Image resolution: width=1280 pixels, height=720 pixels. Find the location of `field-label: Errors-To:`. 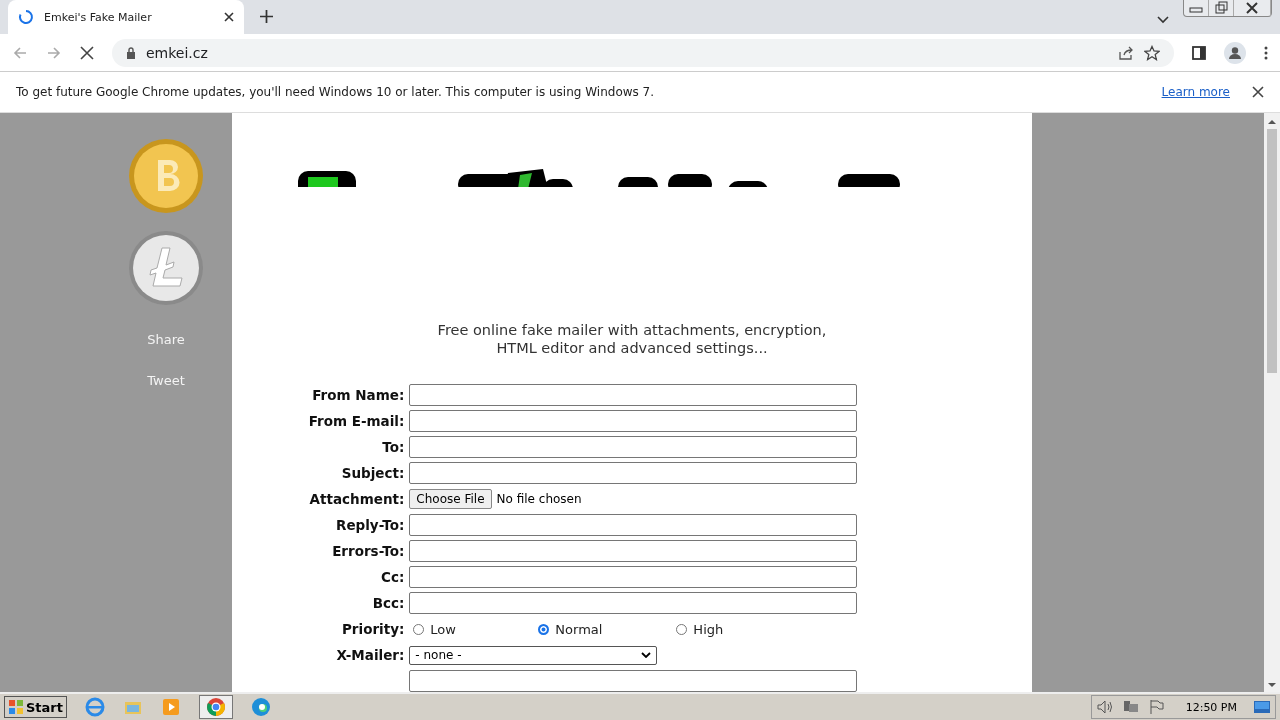

field-label: Errors-To: is located at coordinates (368, 551).